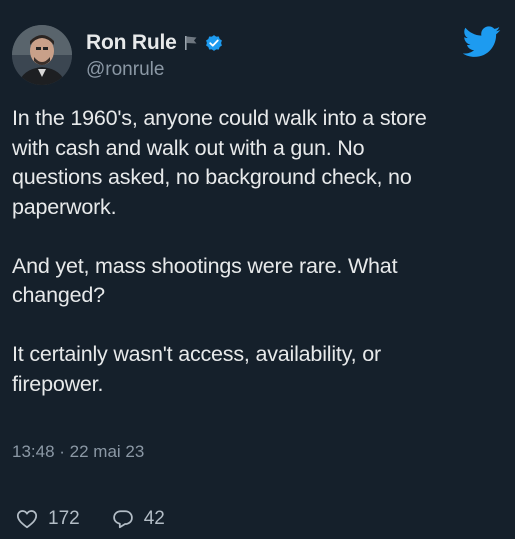  I want to click on reply-button: 42, so click(138, 519).